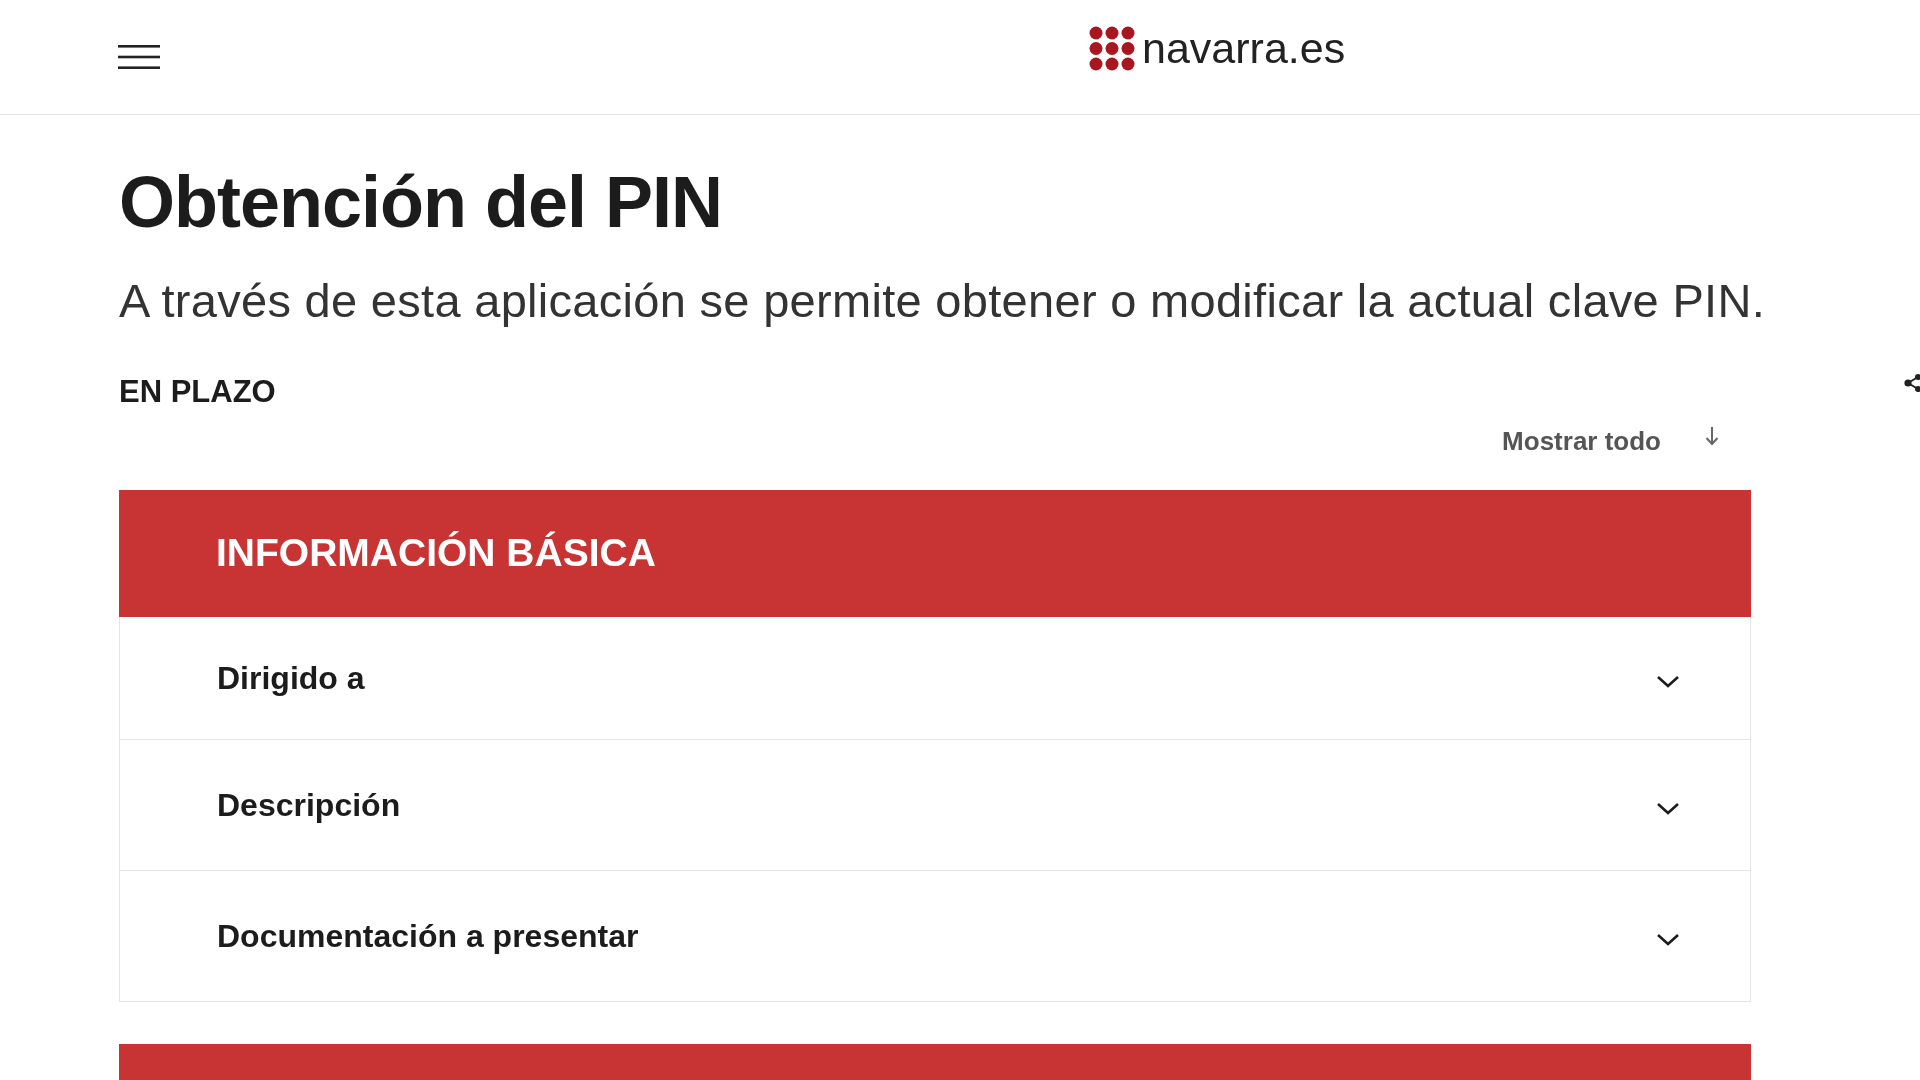  Describe the element at coordinates (436, 552) in the screenshot. I see `section-title: INFORMACIÓN BÁSICA` at that location.